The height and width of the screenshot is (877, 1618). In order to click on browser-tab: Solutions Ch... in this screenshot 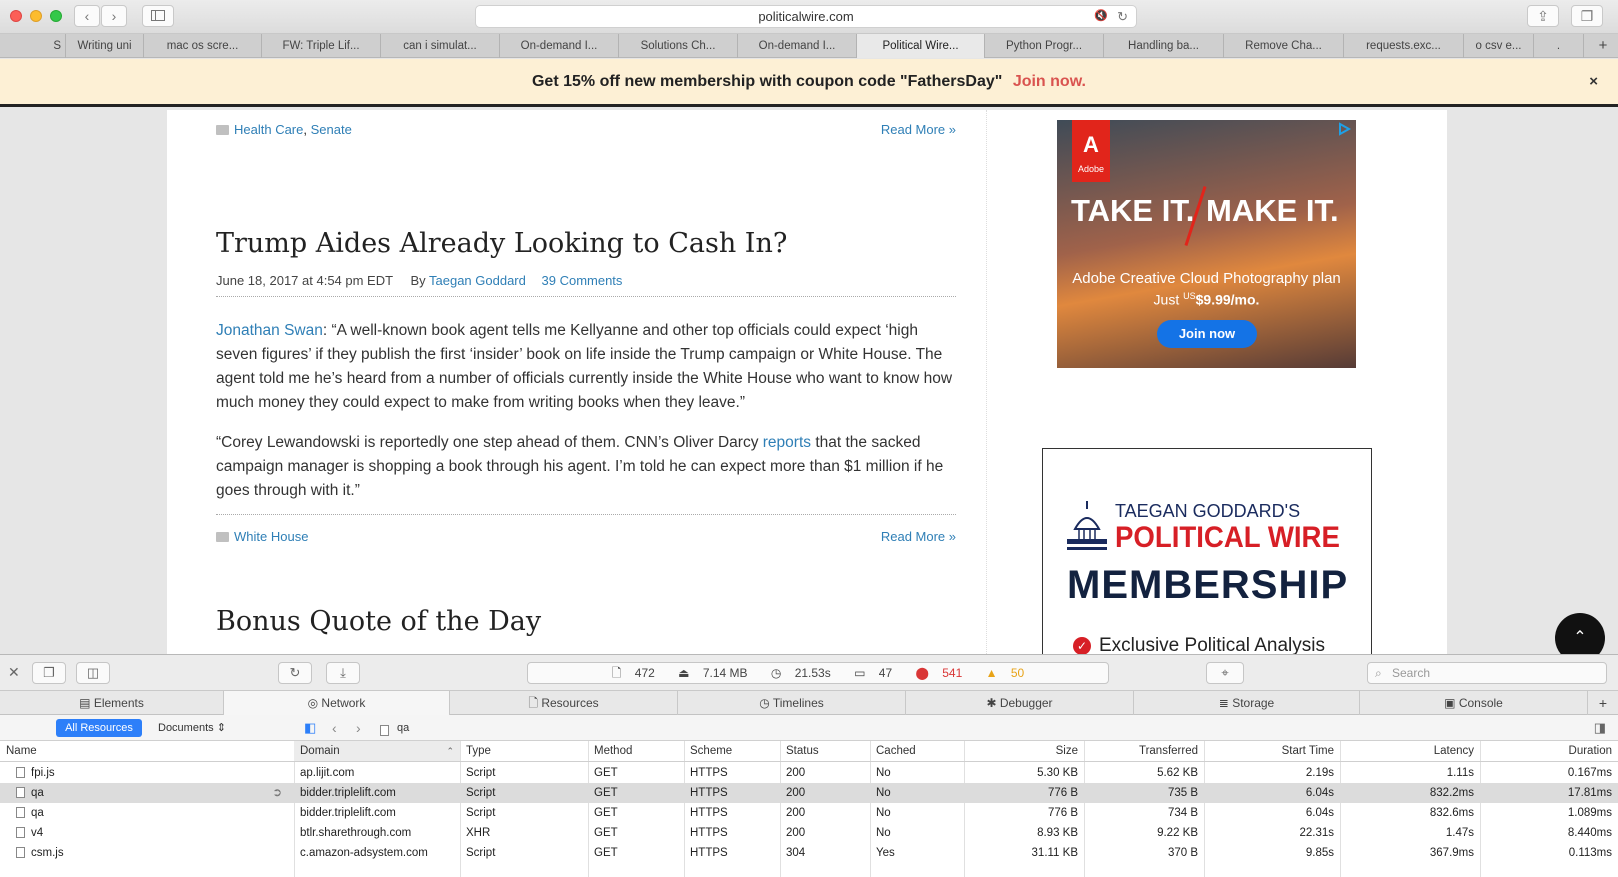, I will do `click(678, 46)`.